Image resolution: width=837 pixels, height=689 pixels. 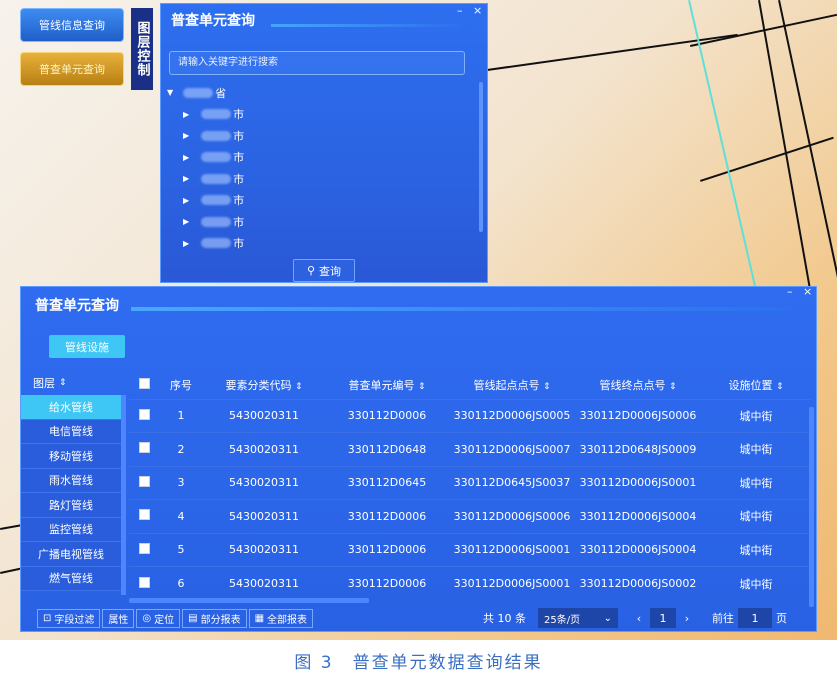 What do you see at coordinates (71, 431) in the screenshot?
I see `layer-item-telecom: 电信管线` at bounding box center [71, 431].